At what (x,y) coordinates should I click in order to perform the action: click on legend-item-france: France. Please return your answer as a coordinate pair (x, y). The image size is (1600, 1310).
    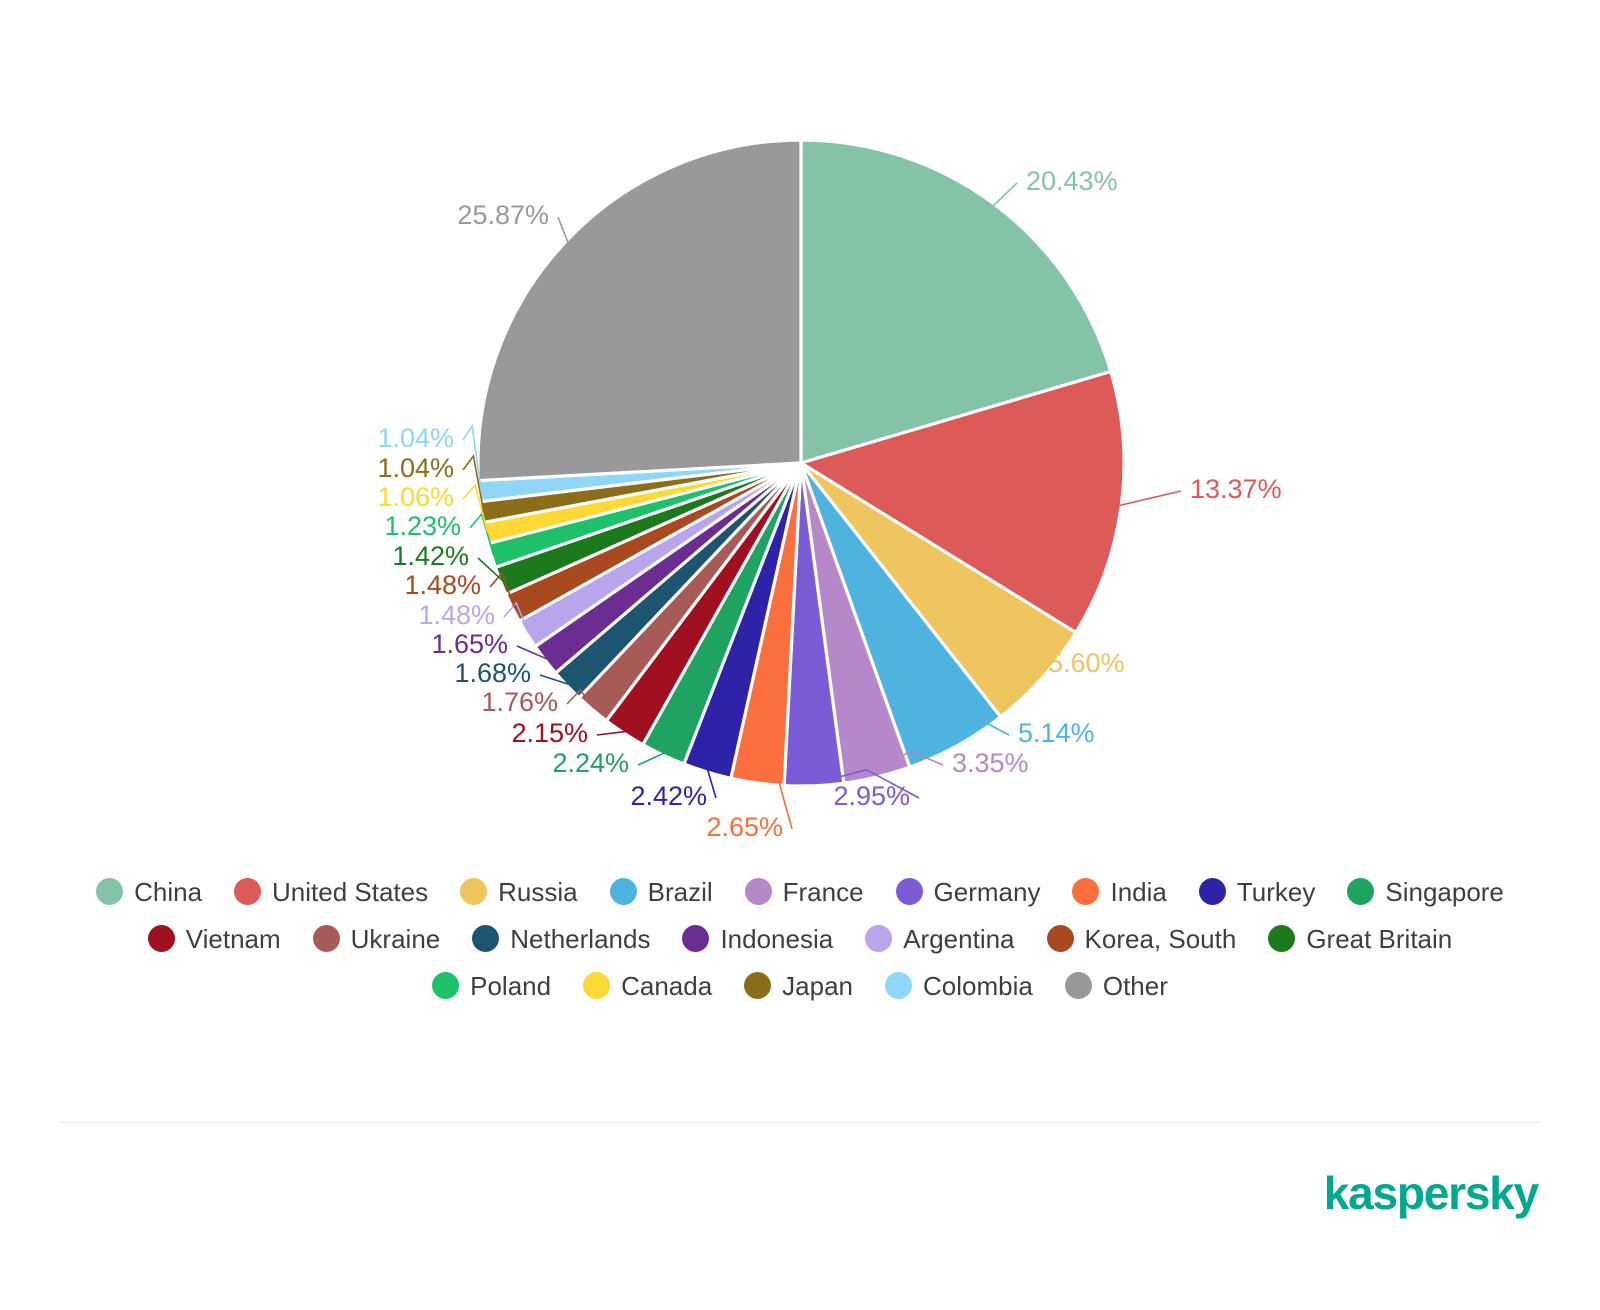
    Looking at the image, I should click on (804, 891).